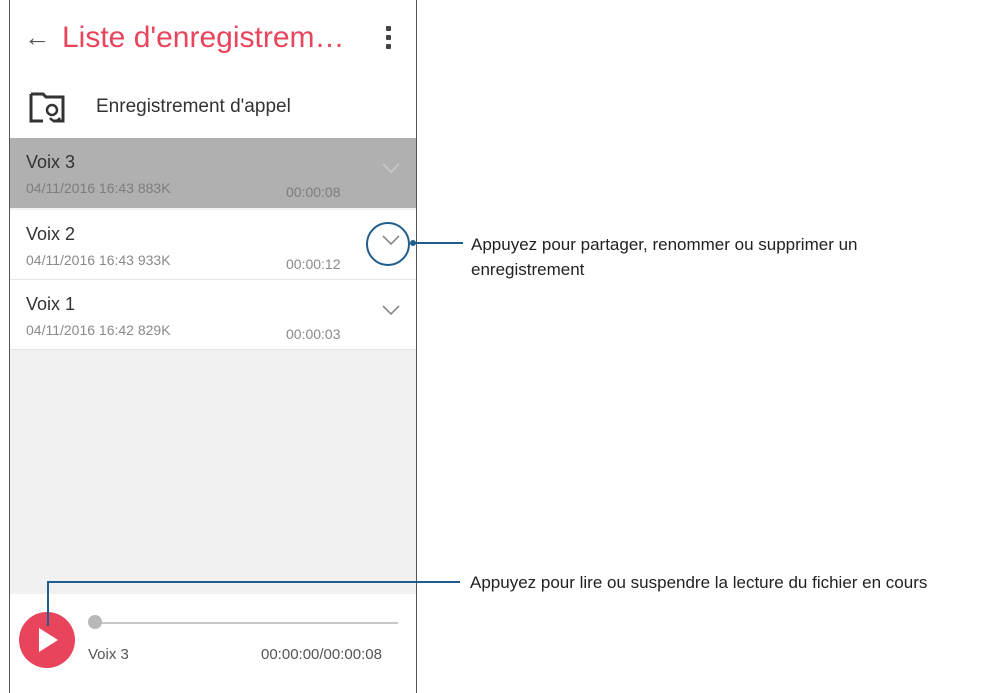 Image resolution: width=1003 pixels, height=693 pixels. I want to click on list-item: Voix 3 04/11/2016 16:43 883K 00:00:08, so click(213, 173).